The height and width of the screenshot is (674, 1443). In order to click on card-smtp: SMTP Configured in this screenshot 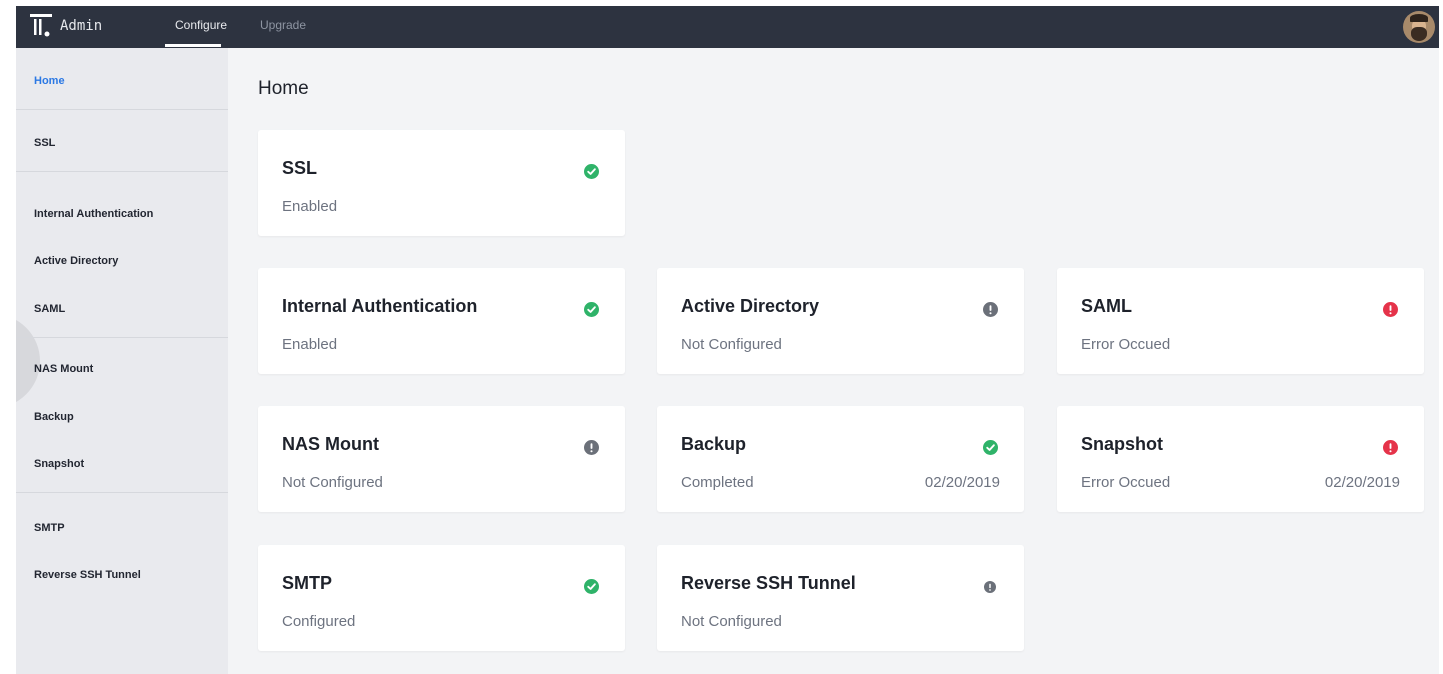, I will do `click(441, 598)`.